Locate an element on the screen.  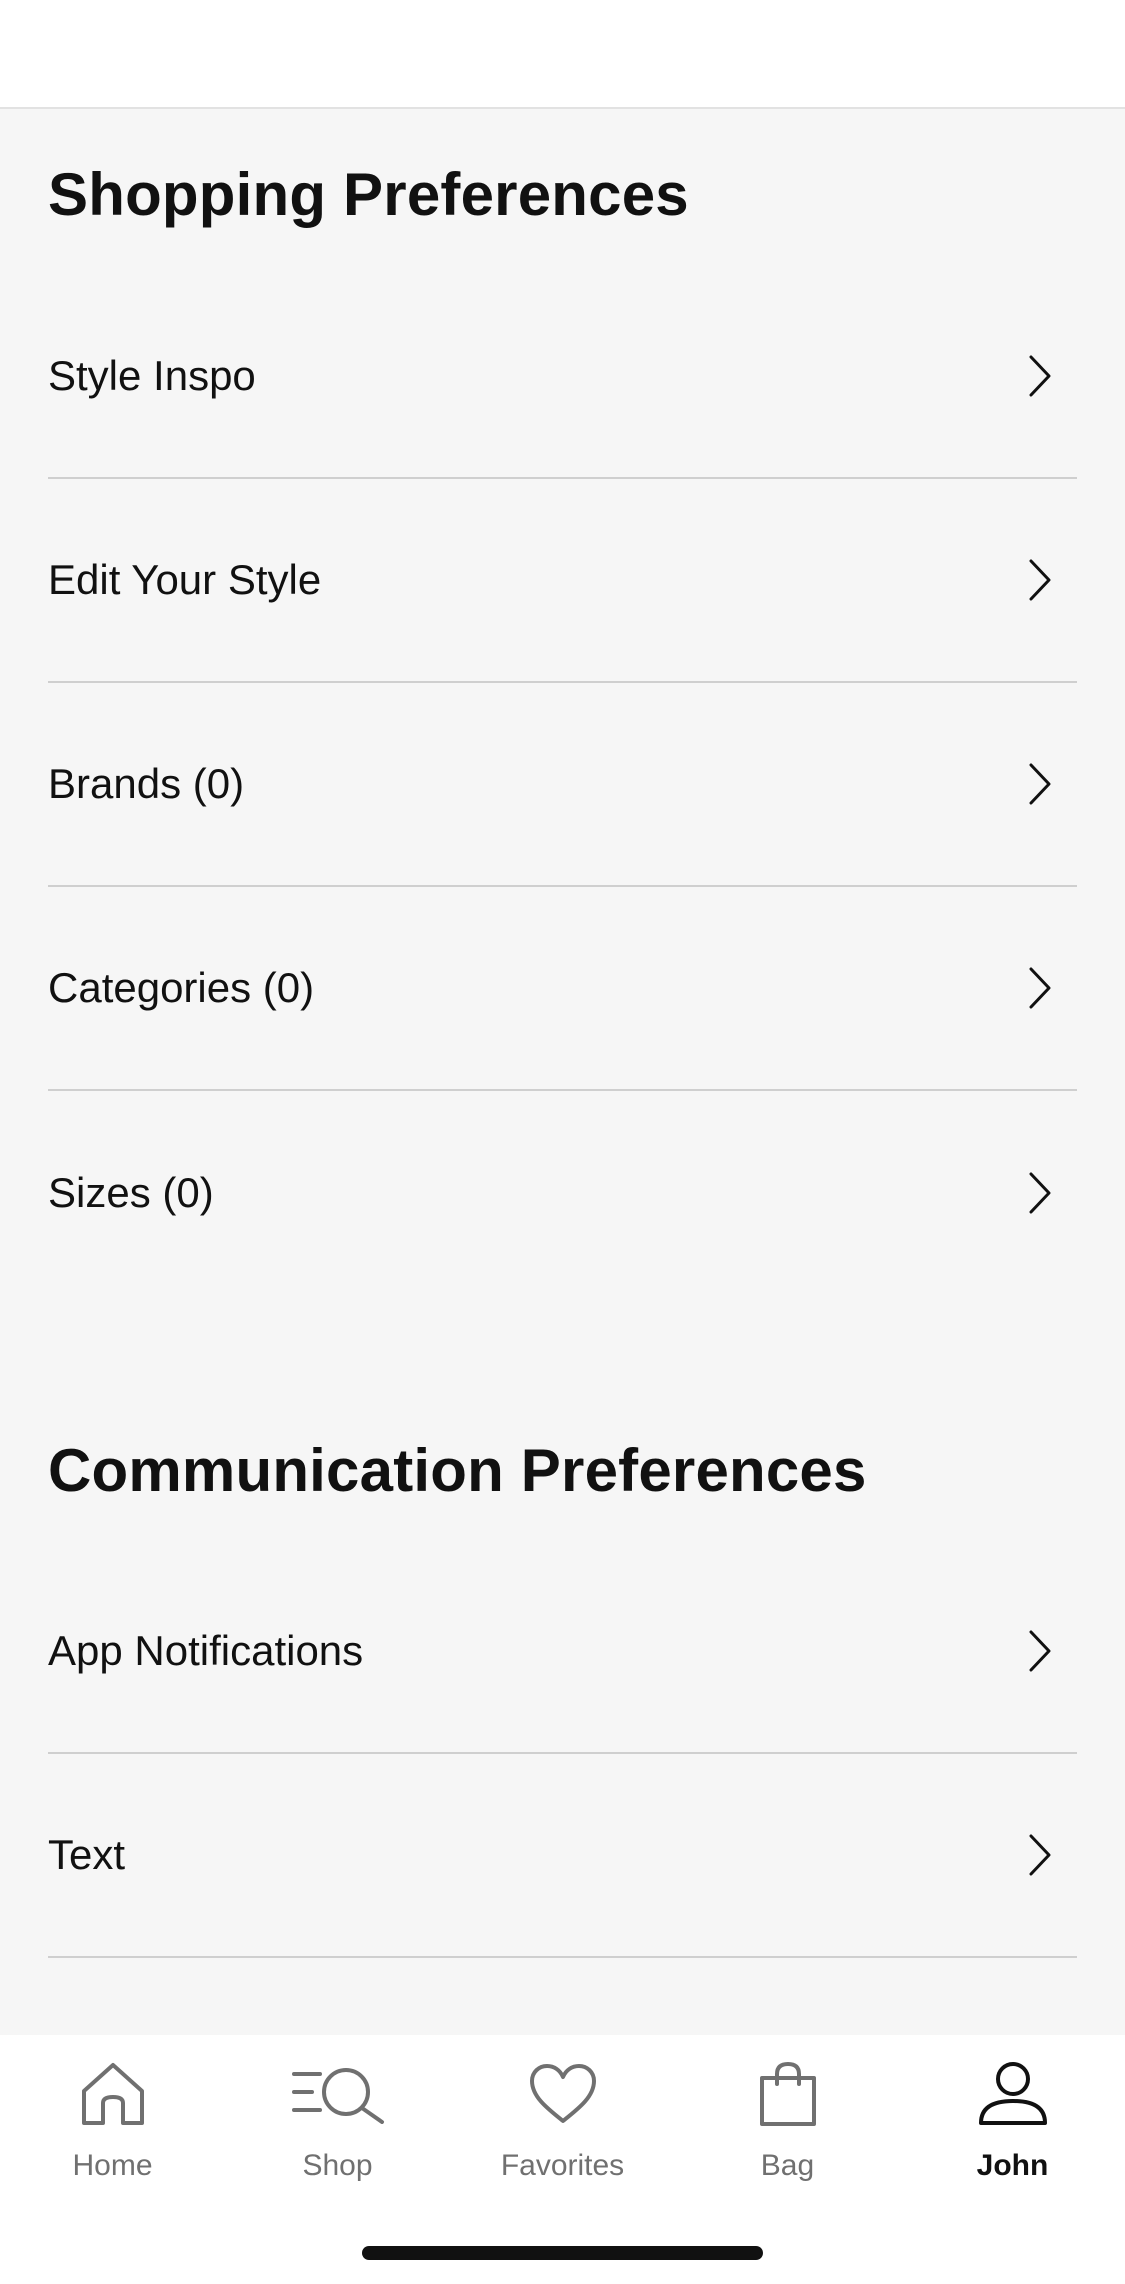
tab-bag: Bag is located at coordinates (787, 2137).